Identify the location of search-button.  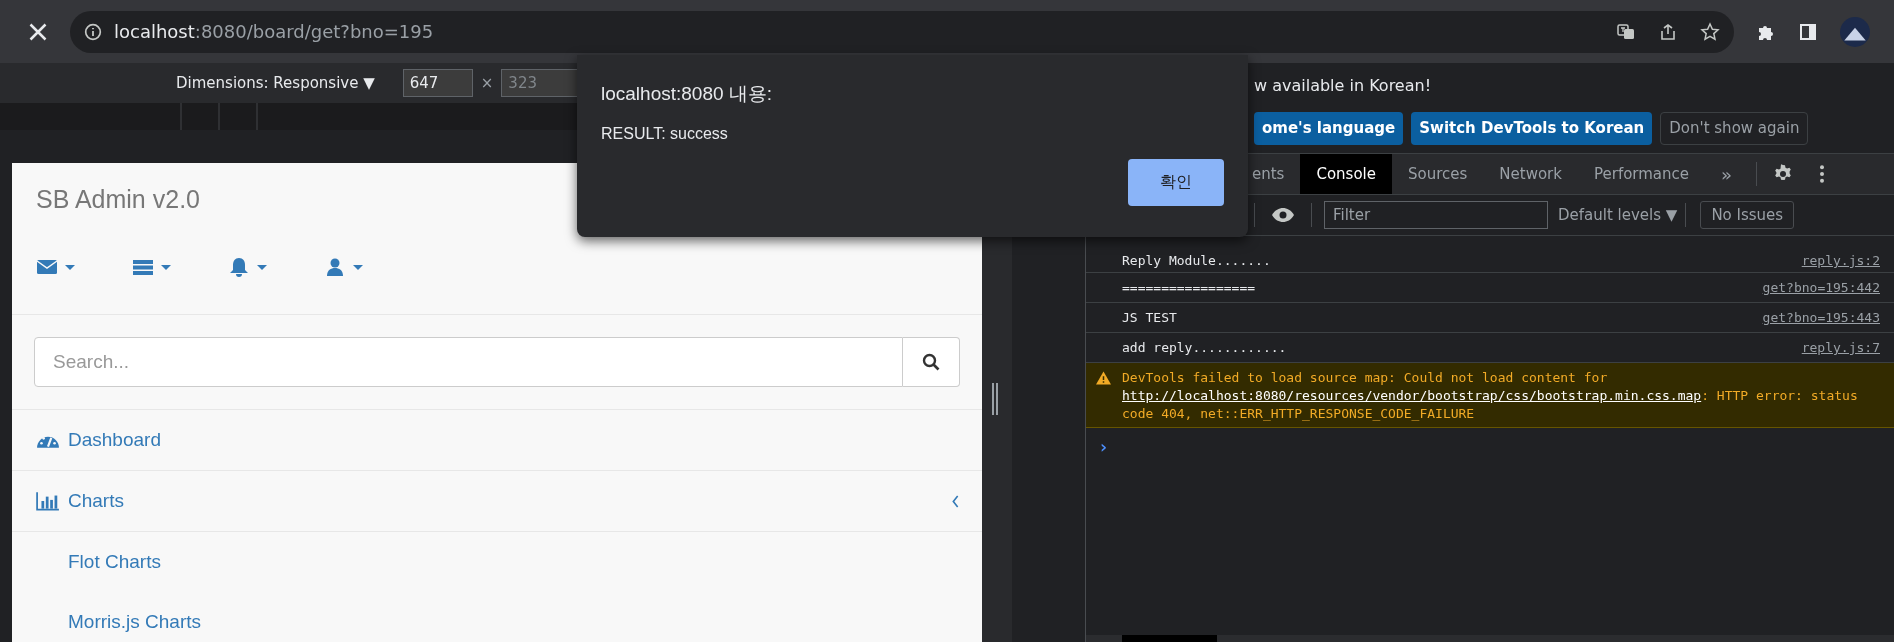
(931, 362).